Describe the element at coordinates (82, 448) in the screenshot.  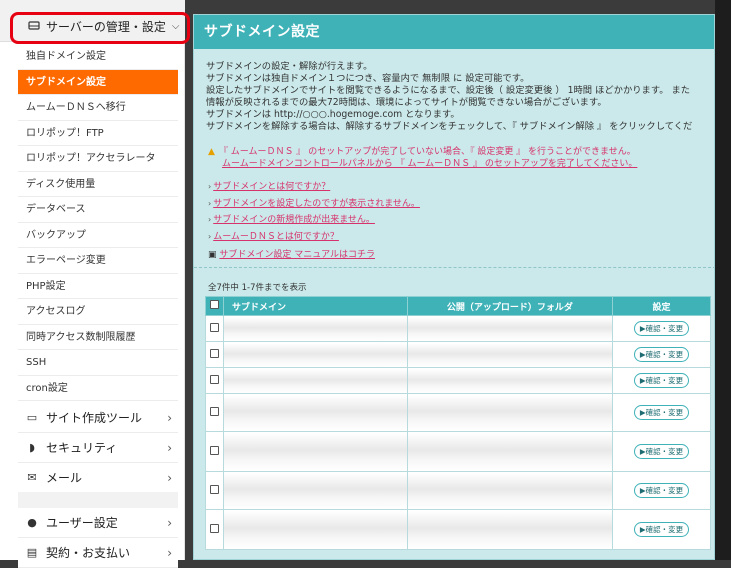
I see `nav-group-label: セキュリティ` at that location.